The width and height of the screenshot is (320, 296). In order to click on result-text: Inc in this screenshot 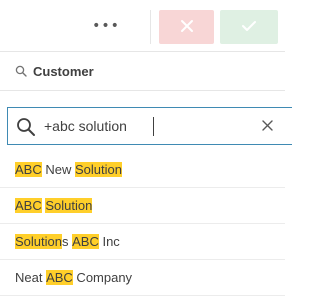, I will do `click(109, 241)`.